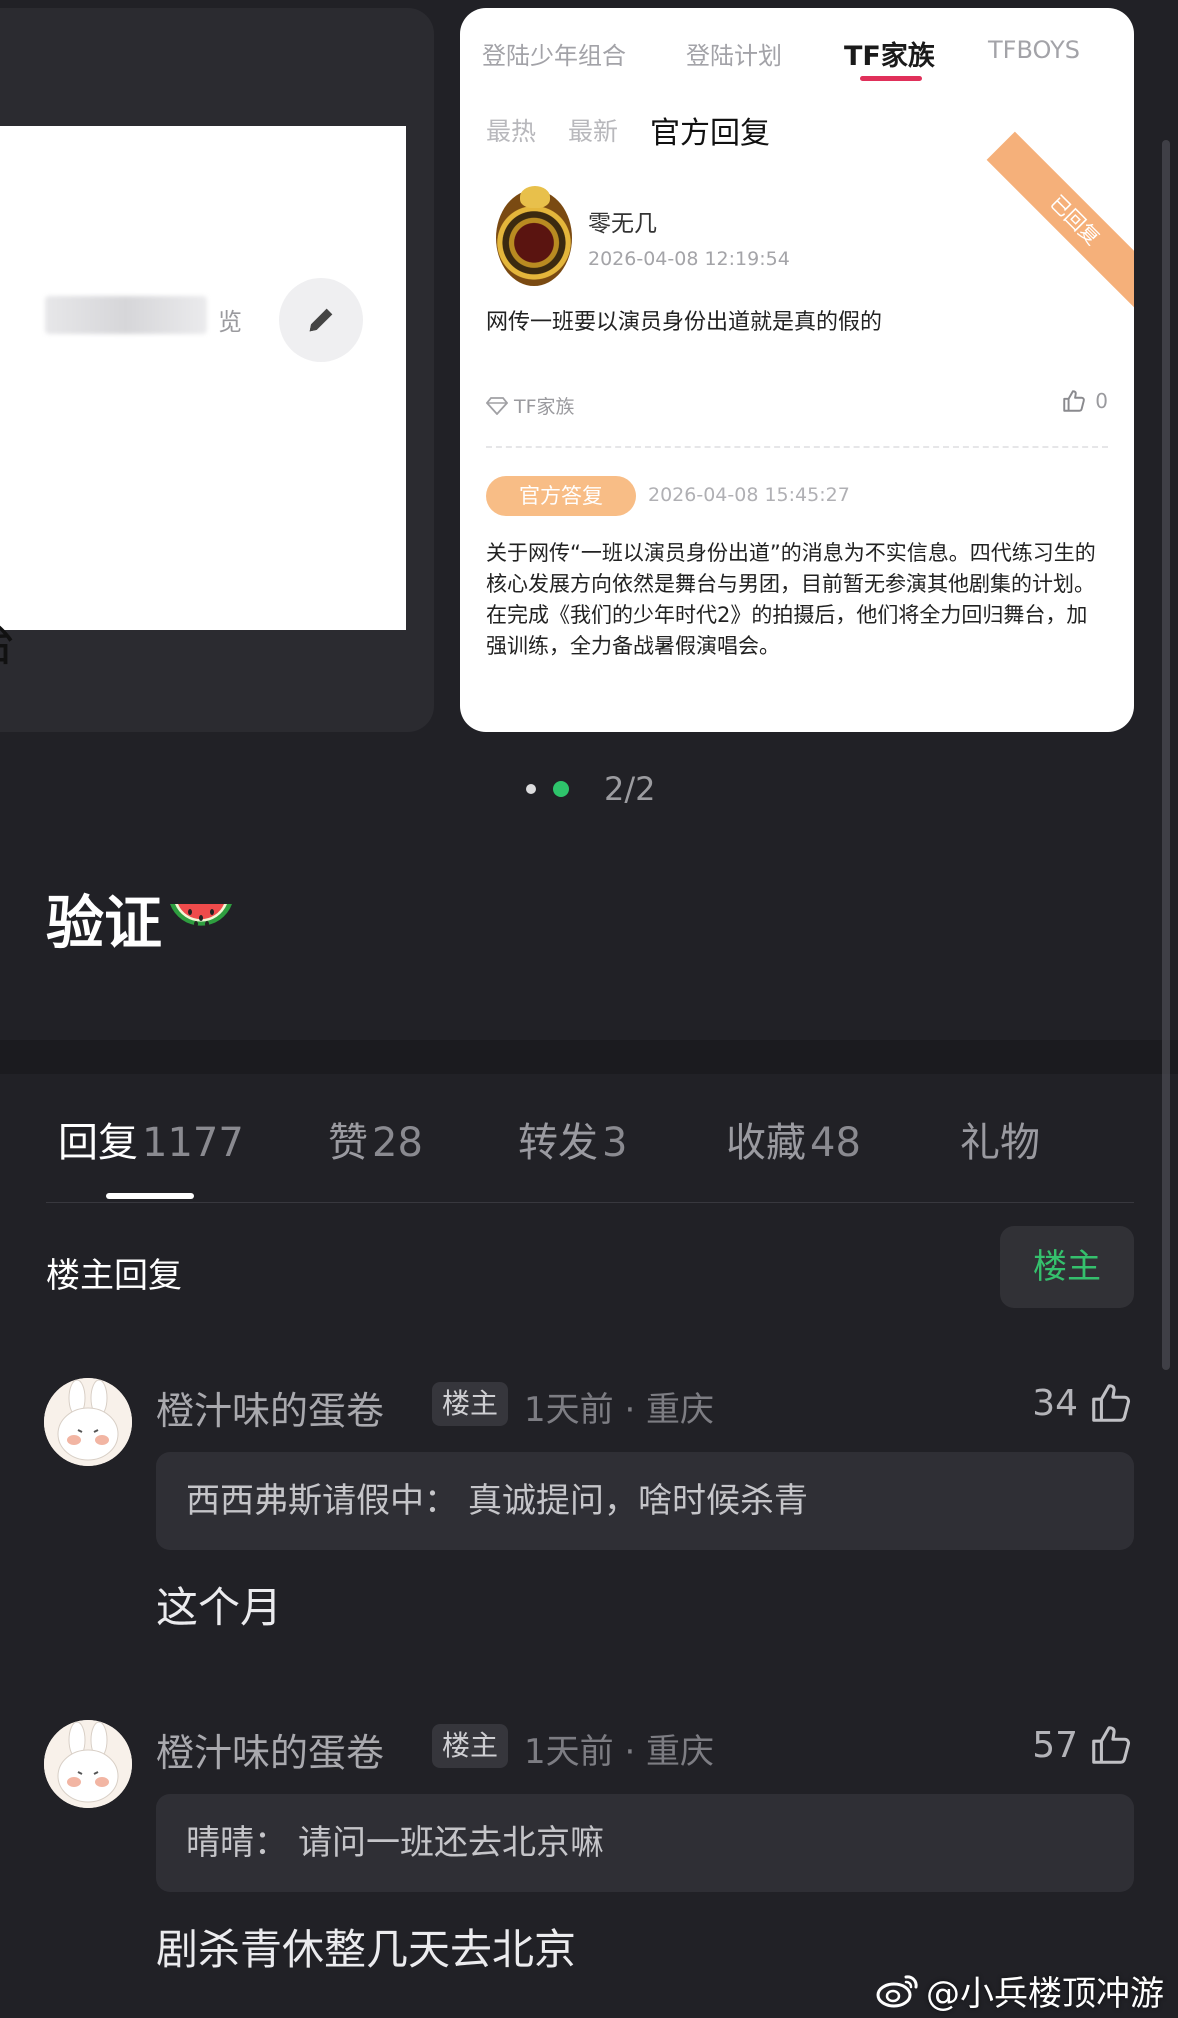 This screenshot has width=1178, height=2018. What do you see at coordinates (1067, 1267) in the screenshot?
I see `floor-owner-filter-button: 楼主` at bounding box center [1067, 1267].